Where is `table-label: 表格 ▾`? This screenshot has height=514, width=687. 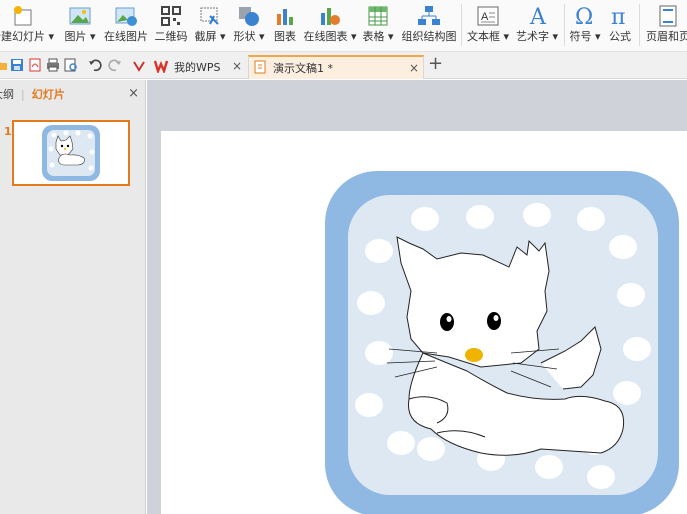
table-label: 表格 ▾ is located at coordinates (378, 36).